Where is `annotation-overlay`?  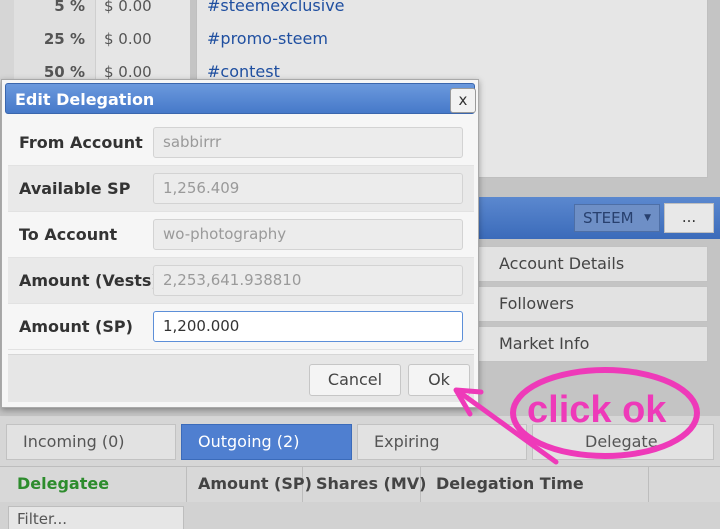
annotation-overlay is located at coordinates (576, 416).